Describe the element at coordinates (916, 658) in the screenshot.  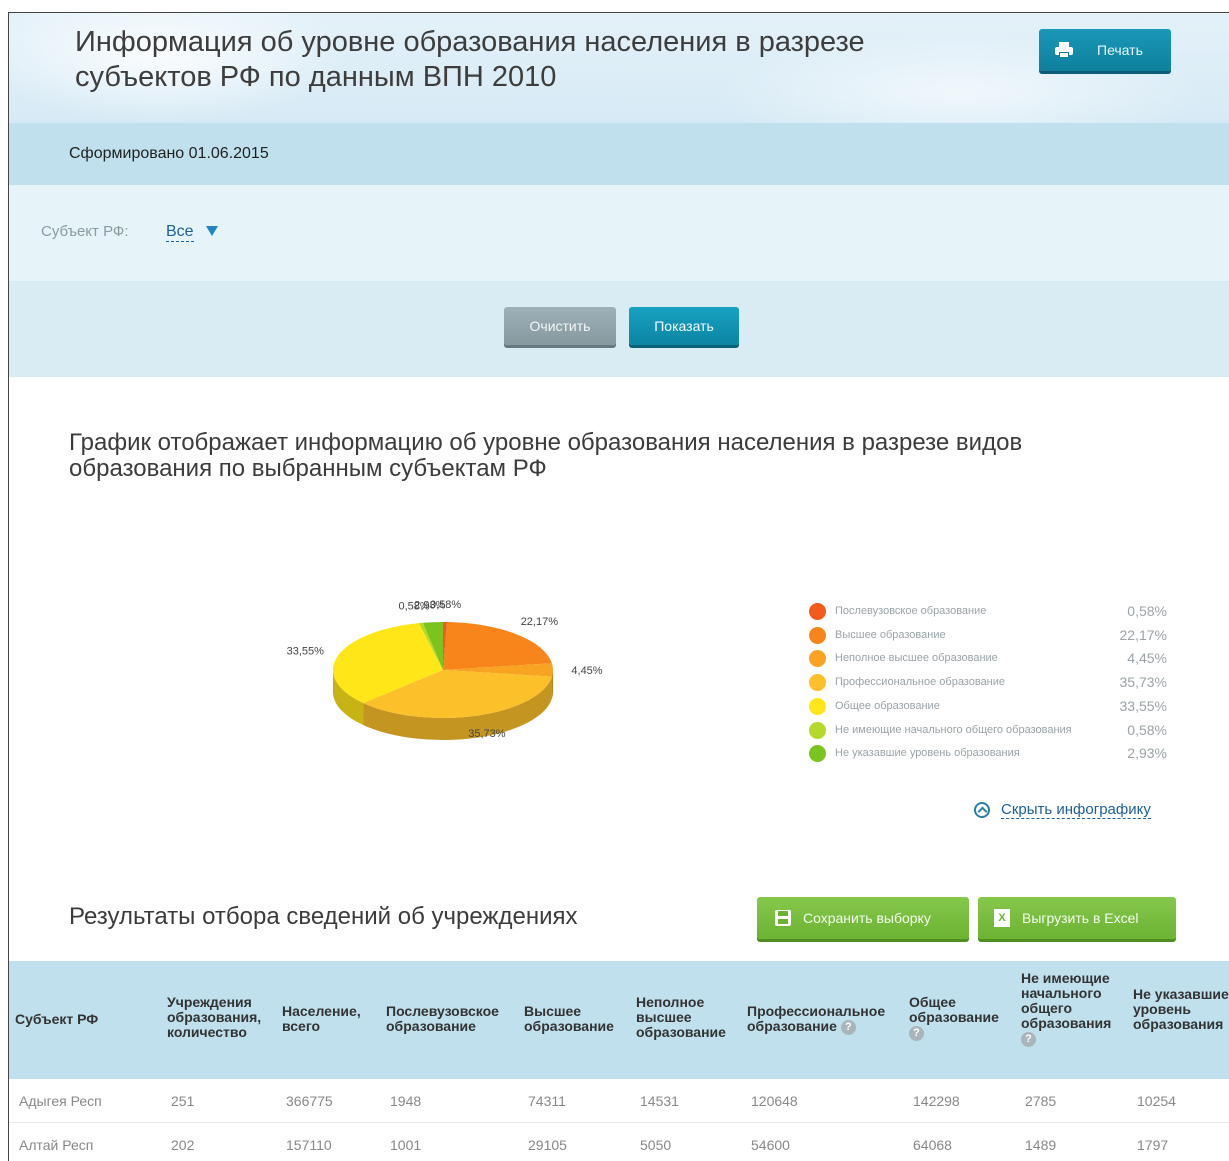
I see `legend-label: Неполное высшее образование` at that location.